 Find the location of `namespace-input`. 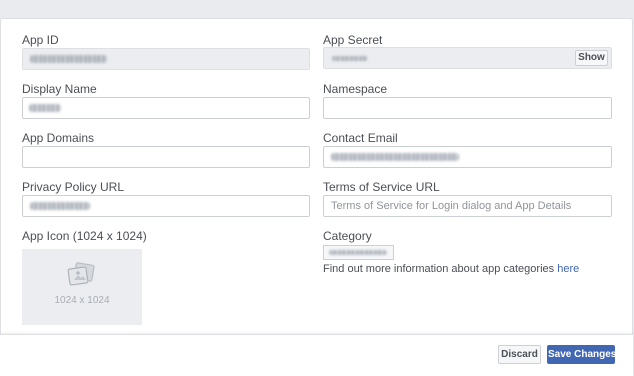

namespace-input is located at coordinates (467, 108).